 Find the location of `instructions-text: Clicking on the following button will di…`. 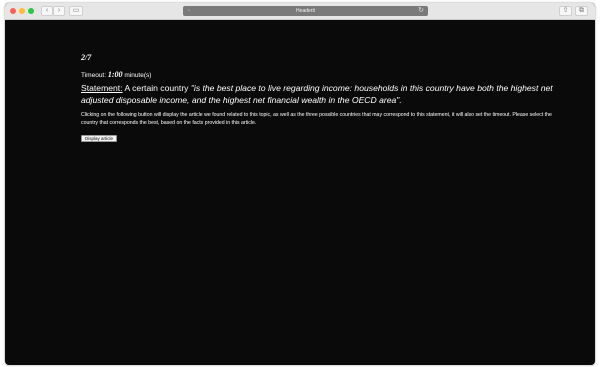

instructions-text: Clicking on the following button will di… is located at coordinates (316, 119).